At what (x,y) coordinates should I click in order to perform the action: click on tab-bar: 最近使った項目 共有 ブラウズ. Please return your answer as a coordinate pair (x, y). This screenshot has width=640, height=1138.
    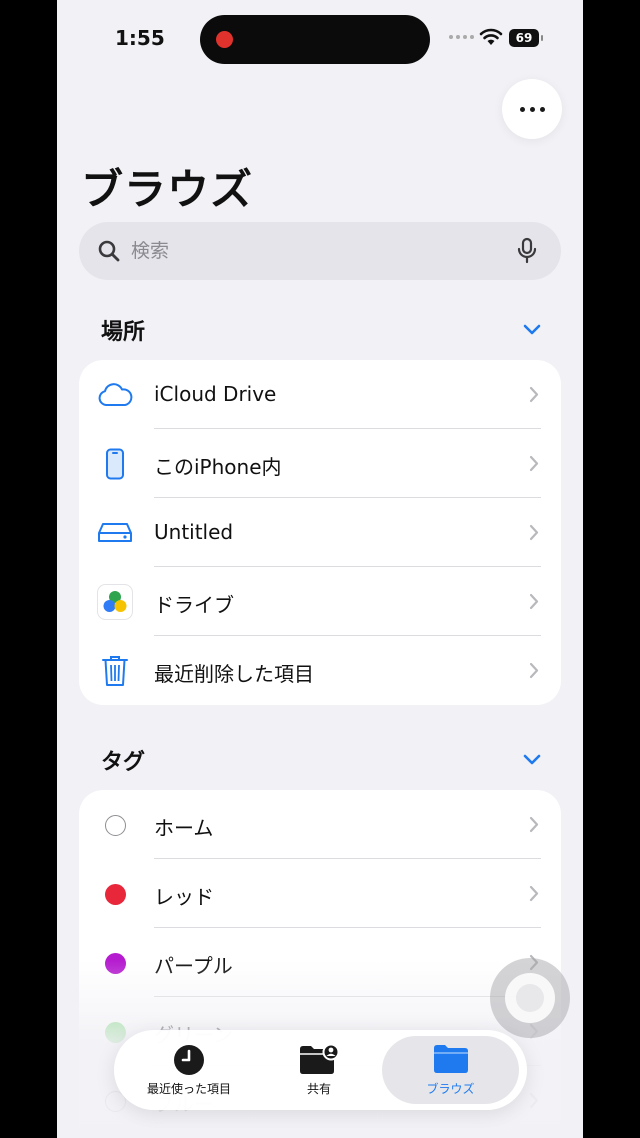
    Looking at the image, I should click on (320, 1070).